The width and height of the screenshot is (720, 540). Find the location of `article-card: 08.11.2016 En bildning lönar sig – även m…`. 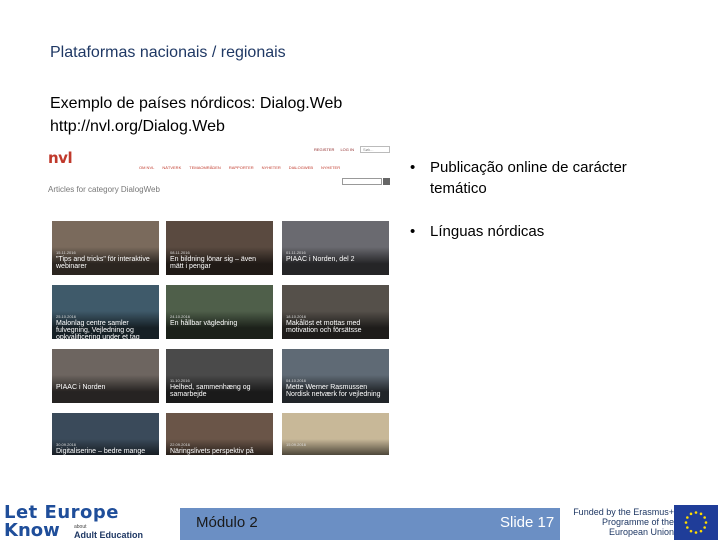

article-card: 08.11.2016 En bildning lönar sig – även m… is located at coordinates (219, 248).